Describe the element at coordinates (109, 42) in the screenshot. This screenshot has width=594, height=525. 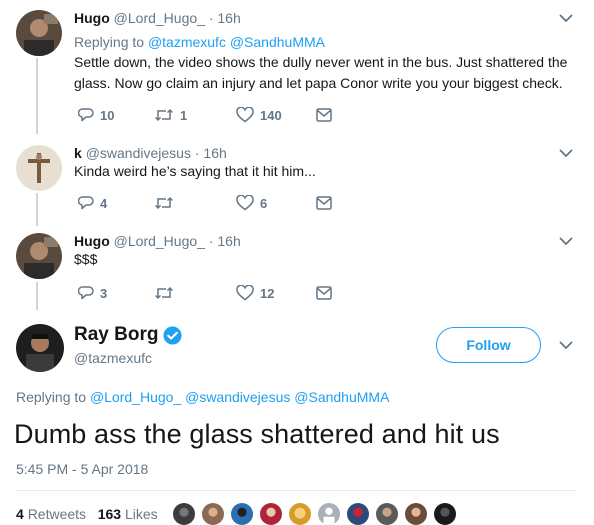
I see `replying-prefix: Replying to` at that location.